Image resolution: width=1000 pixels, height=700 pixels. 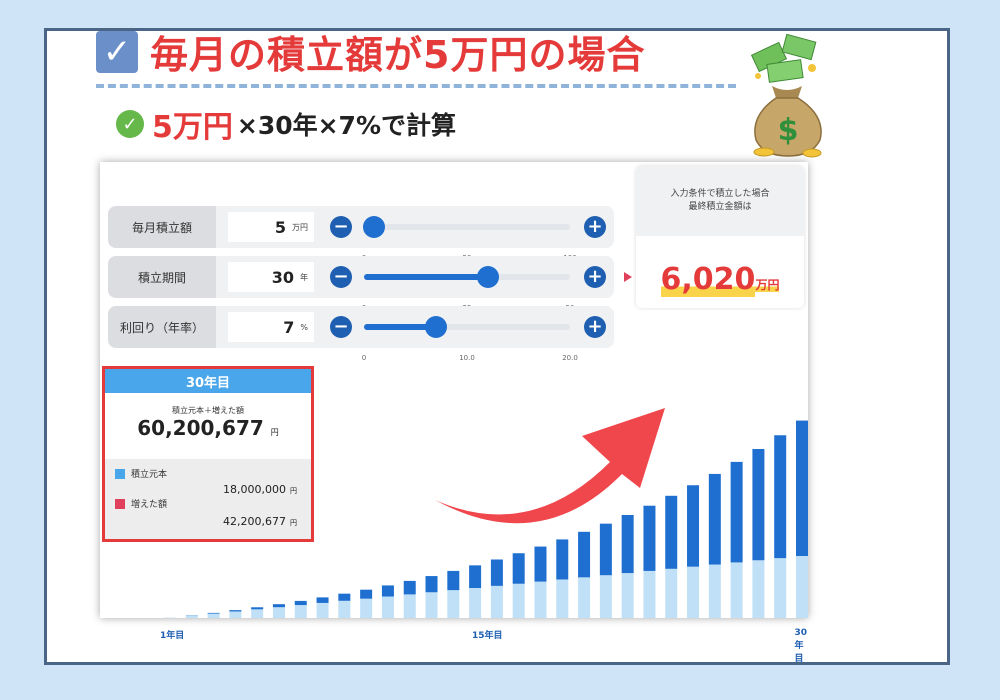 I want to click on x-tick-label: 15年目, so click(x=487, y=636).